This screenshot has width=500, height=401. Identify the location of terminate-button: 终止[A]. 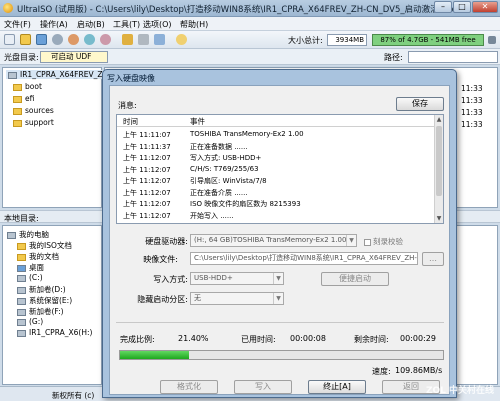
(337, 387).